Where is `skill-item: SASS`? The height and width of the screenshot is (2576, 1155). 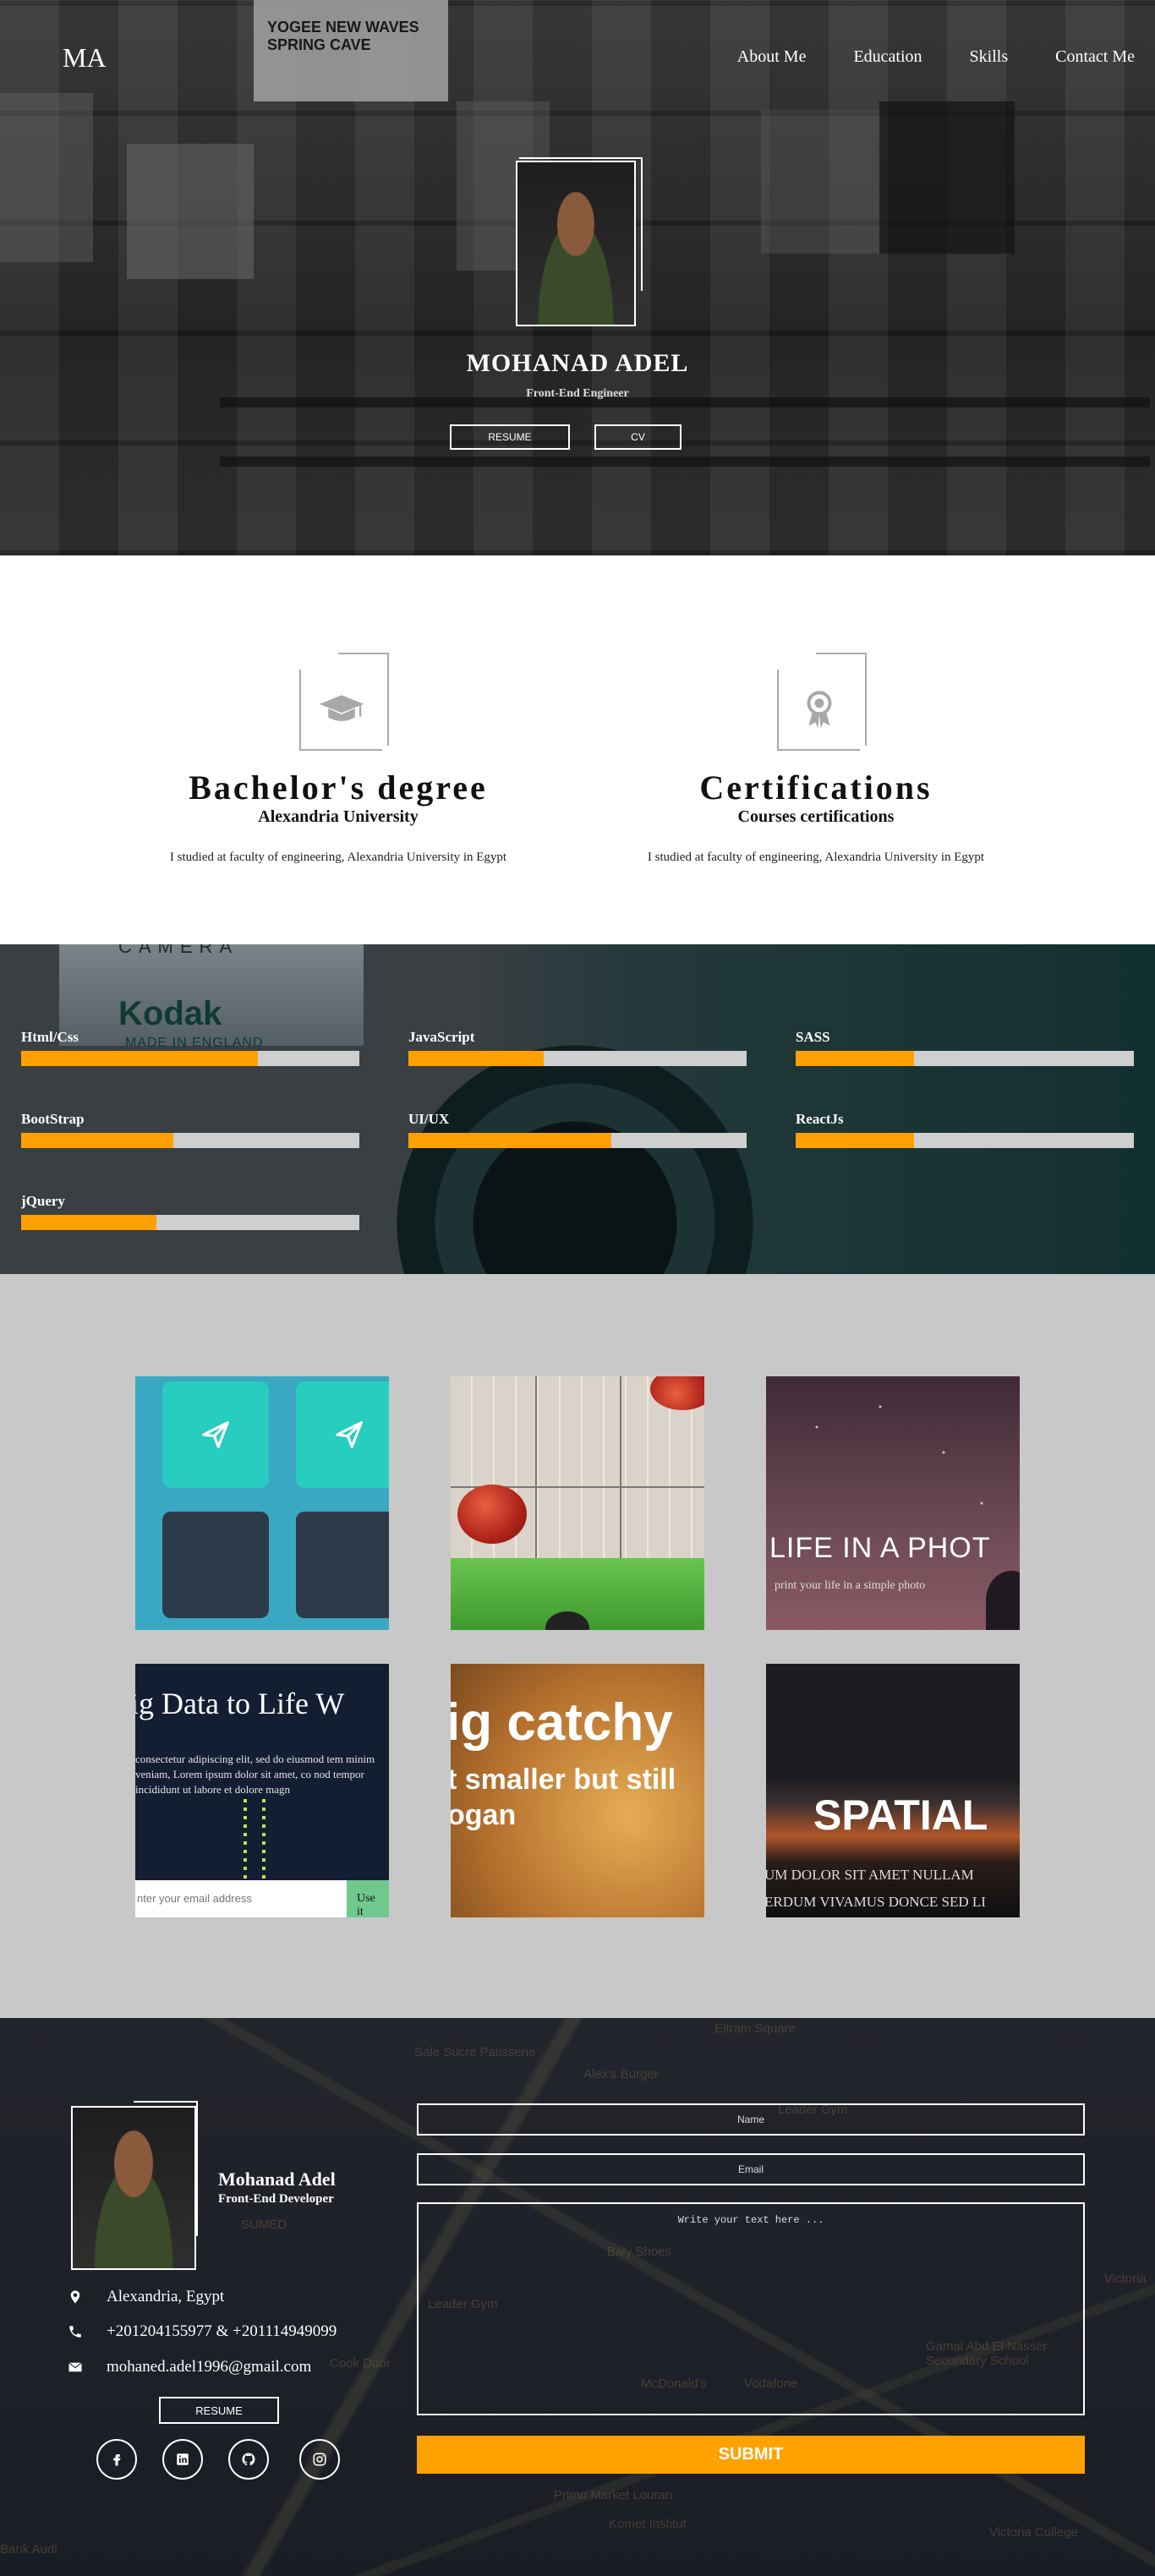 skill-item: SASS is located at coordinates (965, 1047).